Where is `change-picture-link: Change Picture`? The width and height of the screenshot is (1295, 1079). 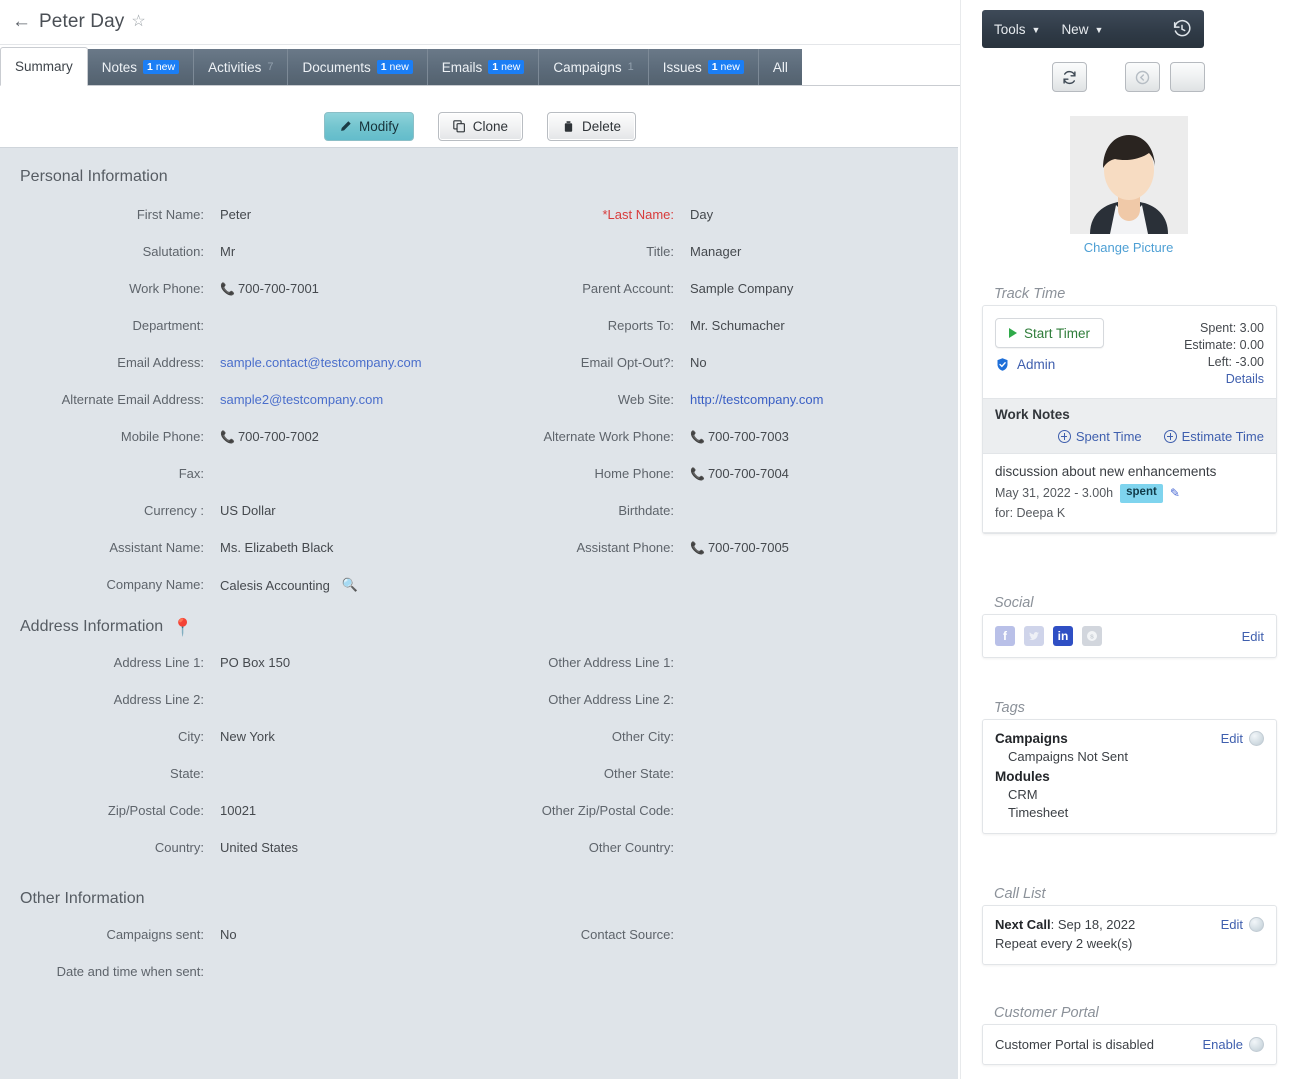
change-picture-link: Change Picture is located at coordinates (1129, 247).